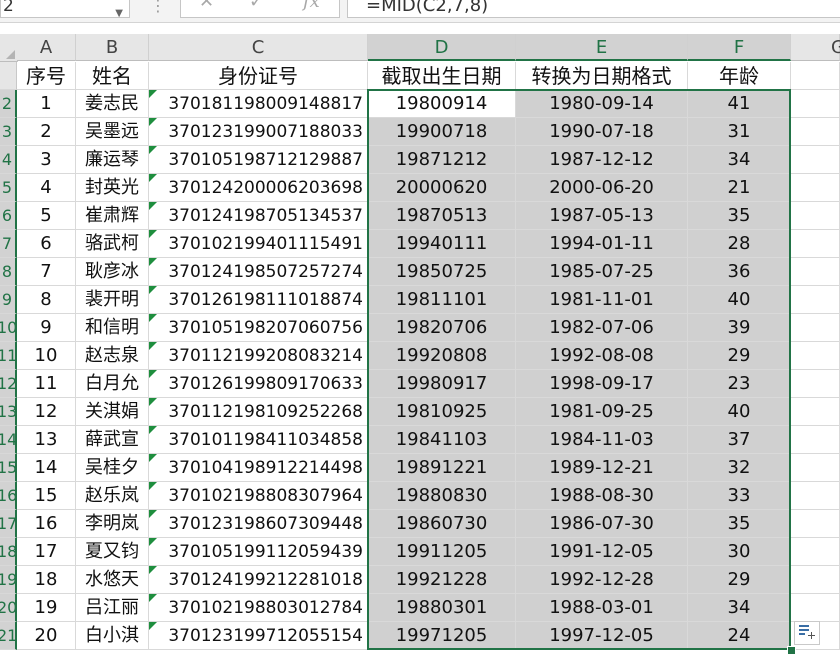  Describe the element at coordinates (8, 384) in the screenshot. I see `row-header: 12` at that location.